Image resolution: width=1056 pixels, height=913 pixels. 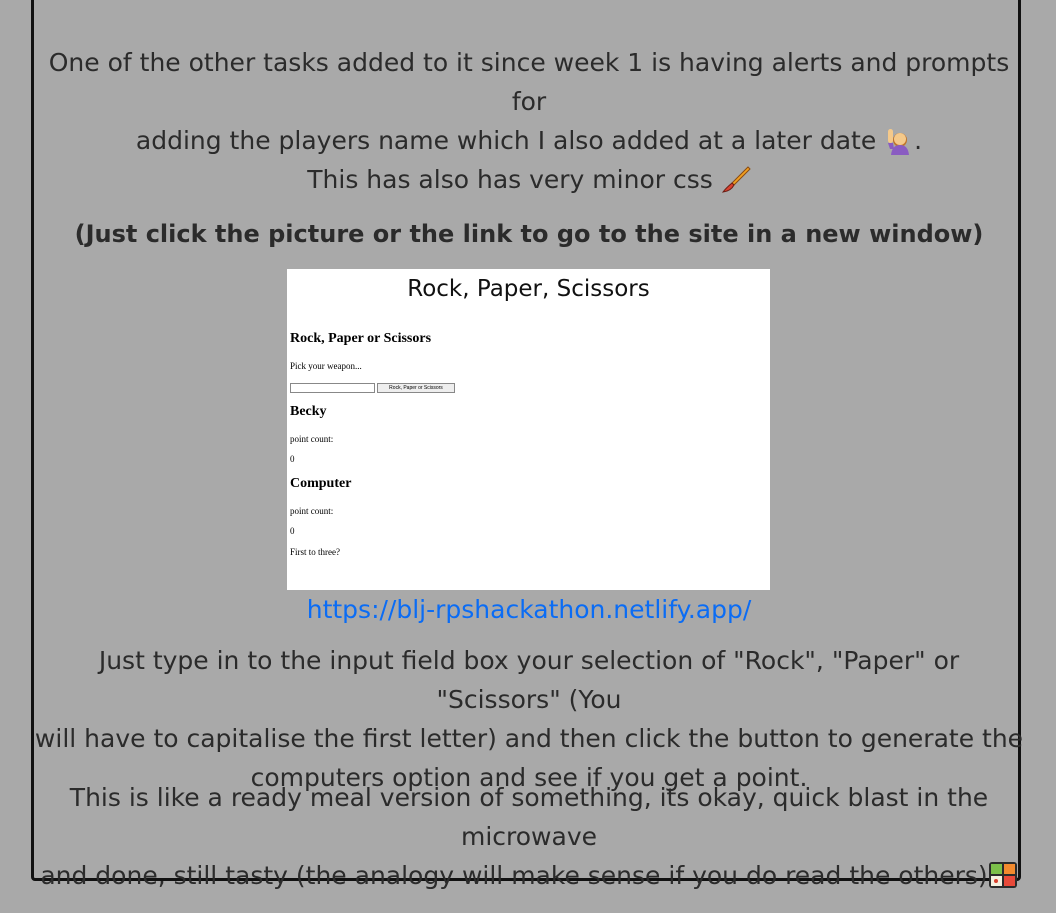 What do you see at coordinates (1002, 875) in the screenshot?
I see `bento-box-icon` at bounding box center [1002, 875].